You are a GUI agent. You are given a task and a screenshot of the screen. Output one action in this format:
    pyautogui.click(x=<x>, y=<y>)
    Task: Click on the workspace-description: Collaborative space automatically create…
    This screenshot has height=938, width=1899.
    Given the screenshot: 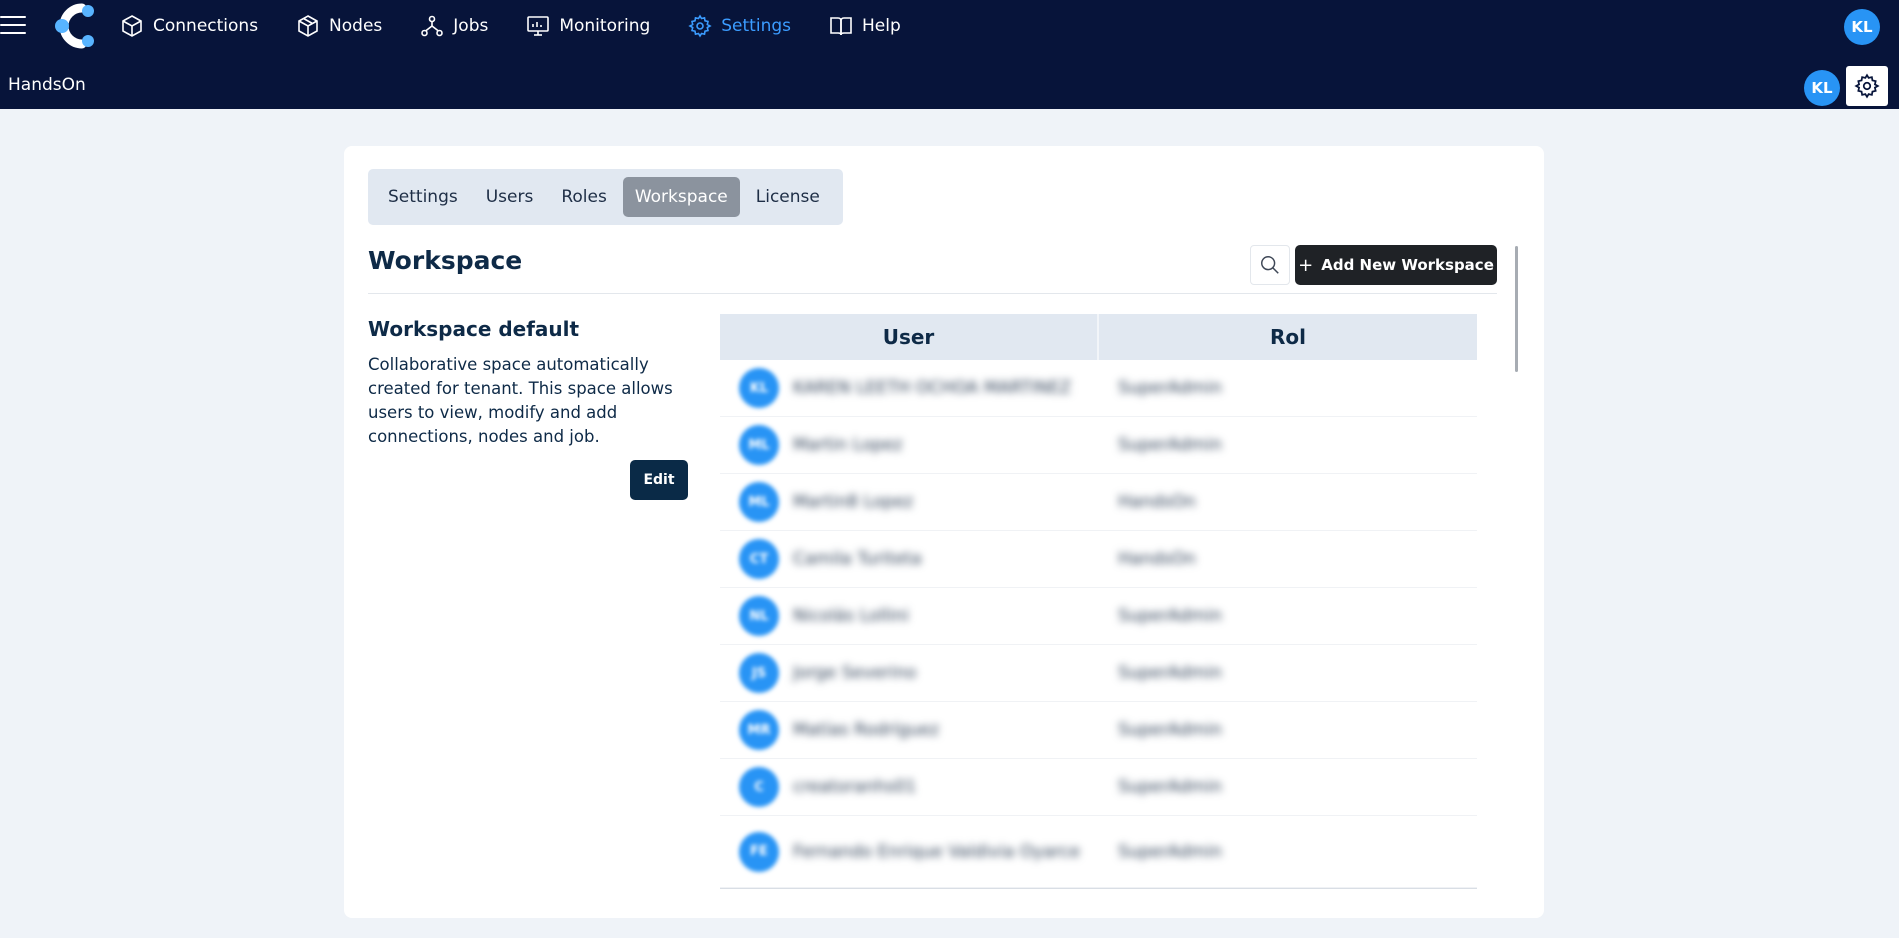 What is the action you would take?
    pyautogui.click(x=520, y=400)
    